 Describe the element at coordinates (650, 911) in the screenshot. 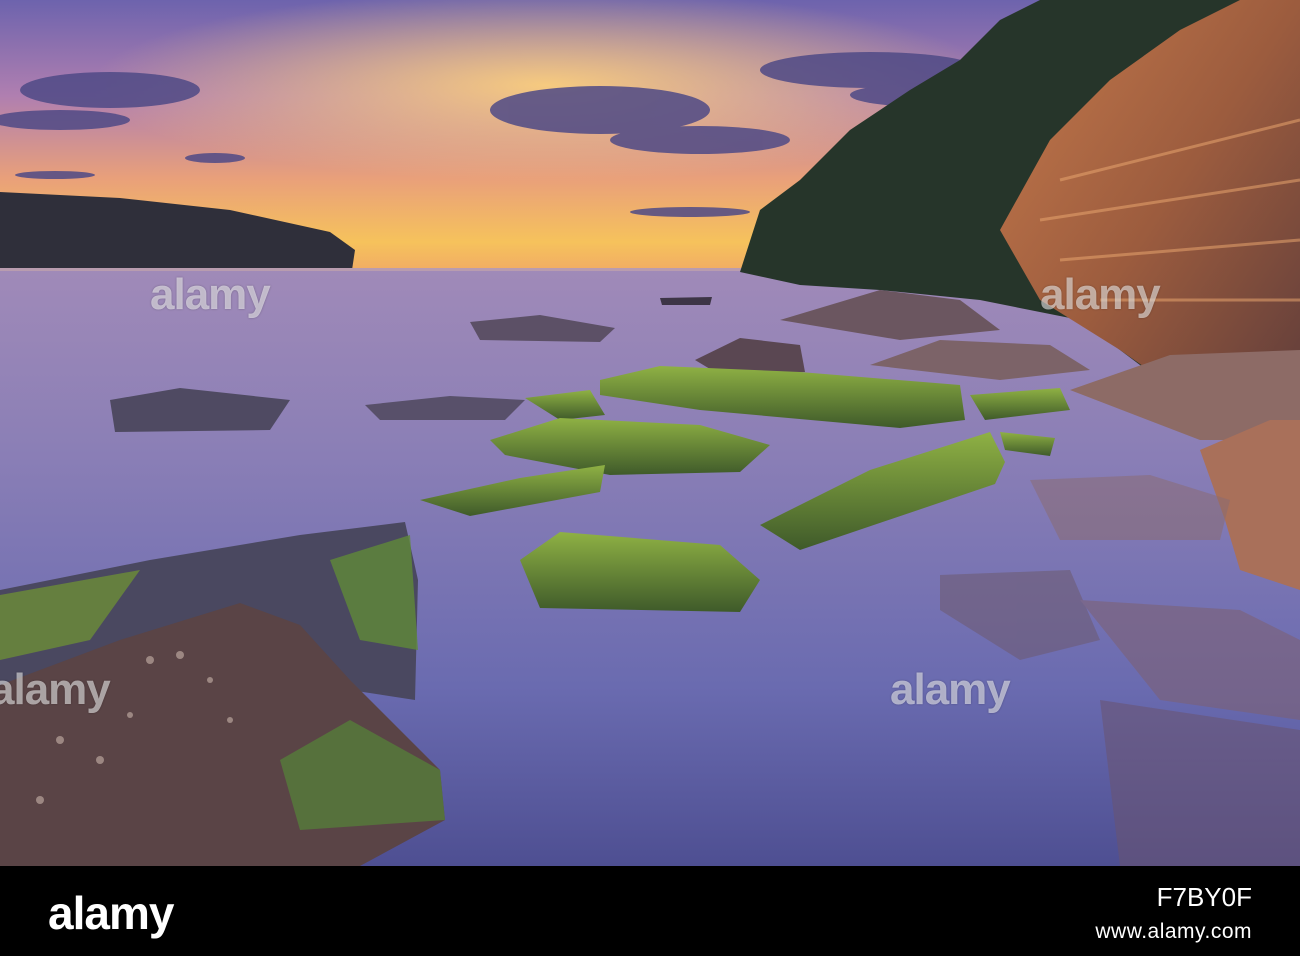

I see `footer-bar: alamy www.alamy.com F7BY0F` at that location.